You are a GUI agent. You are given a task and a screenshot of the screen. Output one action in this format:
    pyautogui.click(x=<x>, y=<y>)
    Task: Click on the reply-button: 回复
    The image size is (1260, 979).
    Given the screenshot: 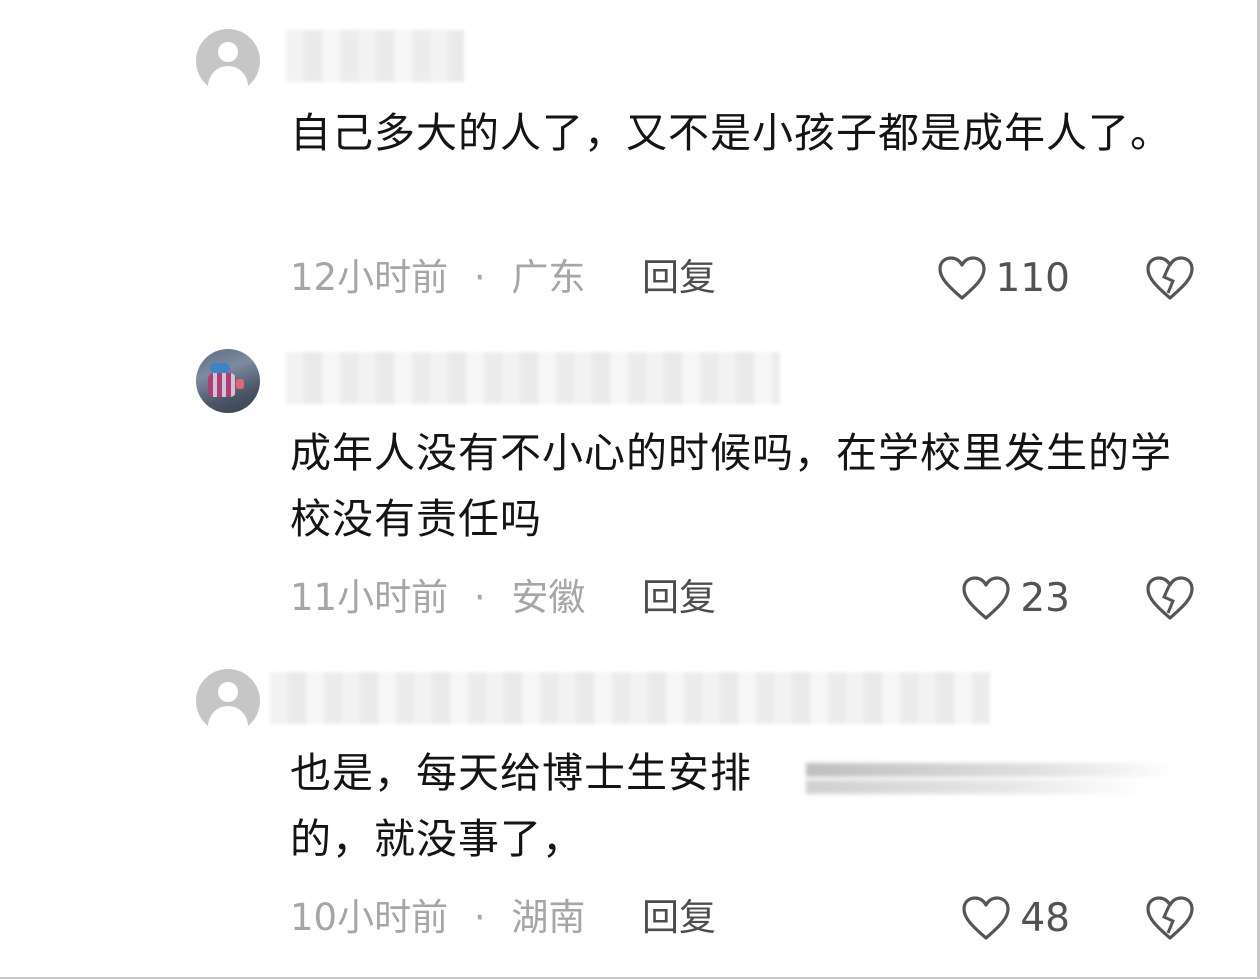 What is the action you would take?
    pyautogui.click(x=679, y=918)
    